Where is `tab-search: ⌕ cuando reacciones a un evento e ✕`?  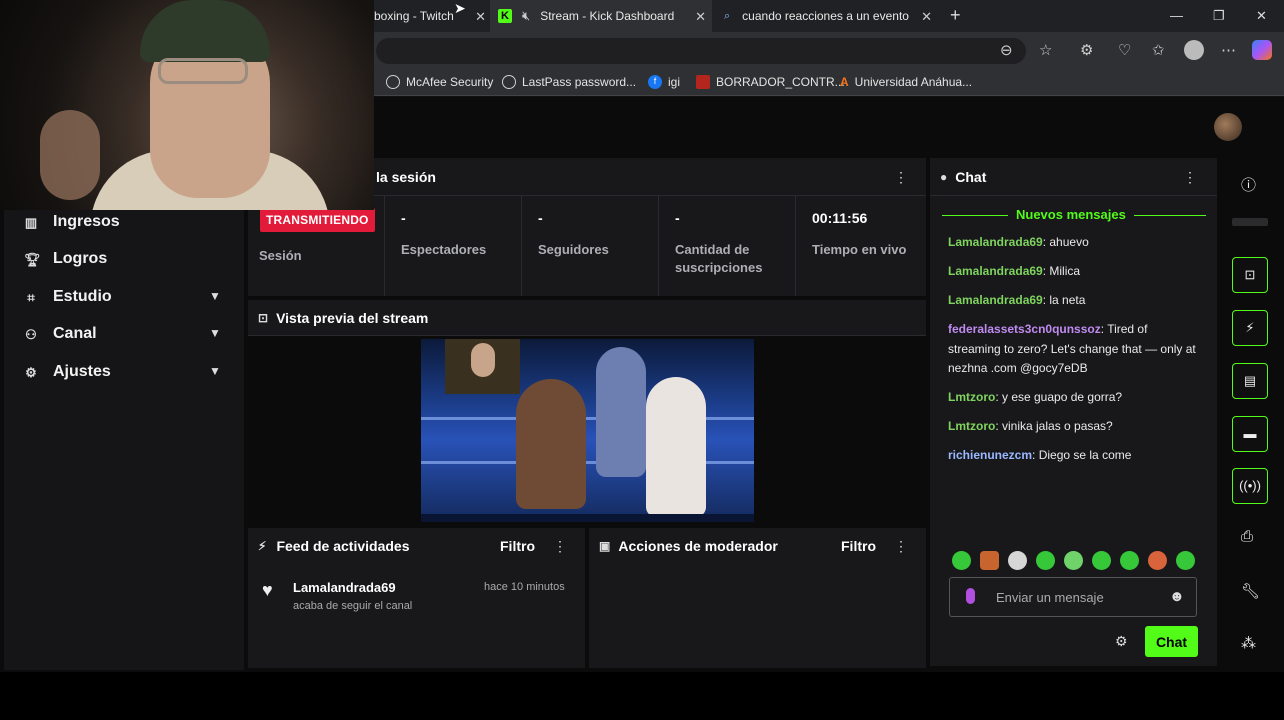
tab-search: ⌕ cuando reacciones a un evento e ✕ is located at coordinates (825, 16).